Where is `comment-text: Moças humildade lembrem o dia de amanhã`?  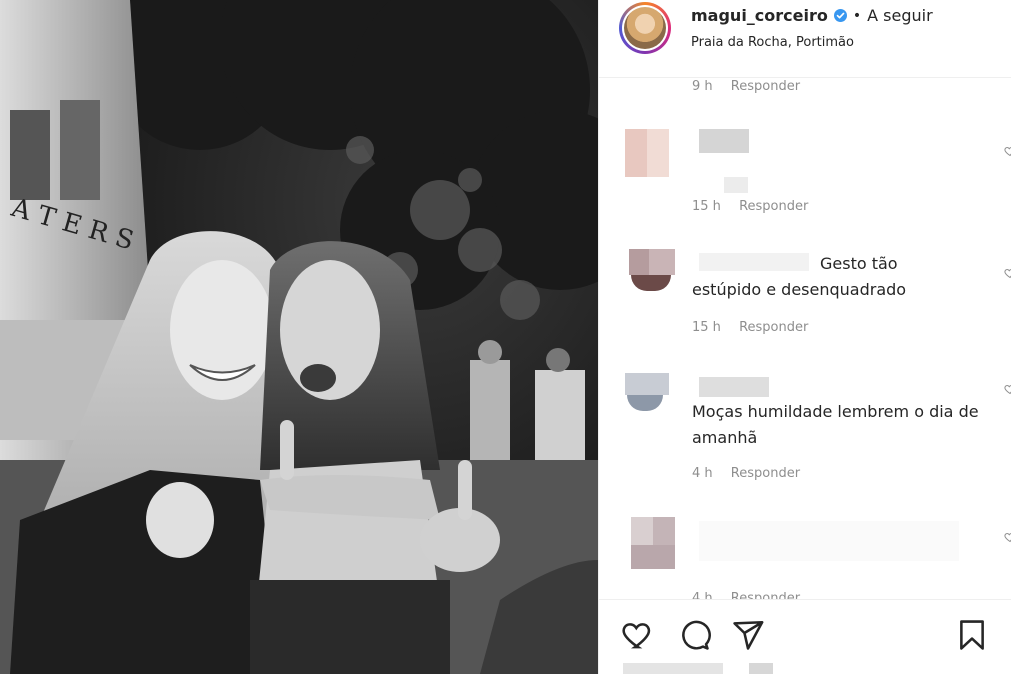
comment-text: Moças humildade lembrem o dia de amanhã is located at coordinates (835, 424).